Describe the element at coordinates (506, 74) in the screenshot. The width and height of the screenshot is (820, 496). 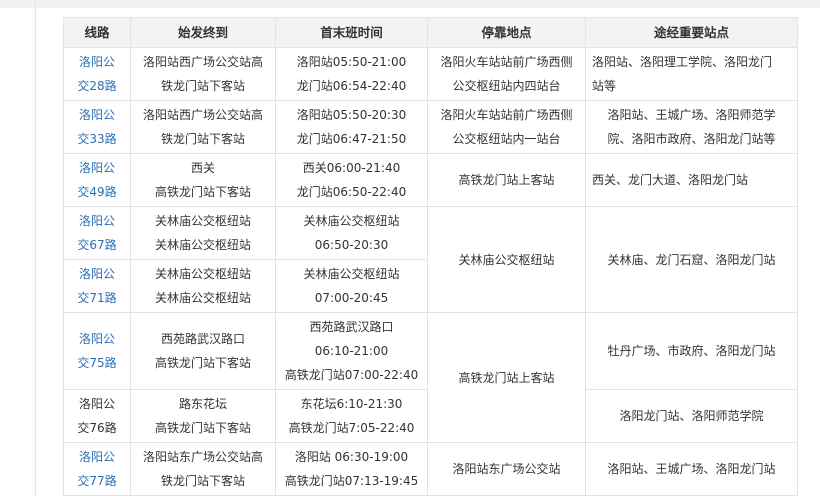
I see `stop-cell: 洛阳火车站站前广场西侧 公交枢纽站内四站台` at that location.